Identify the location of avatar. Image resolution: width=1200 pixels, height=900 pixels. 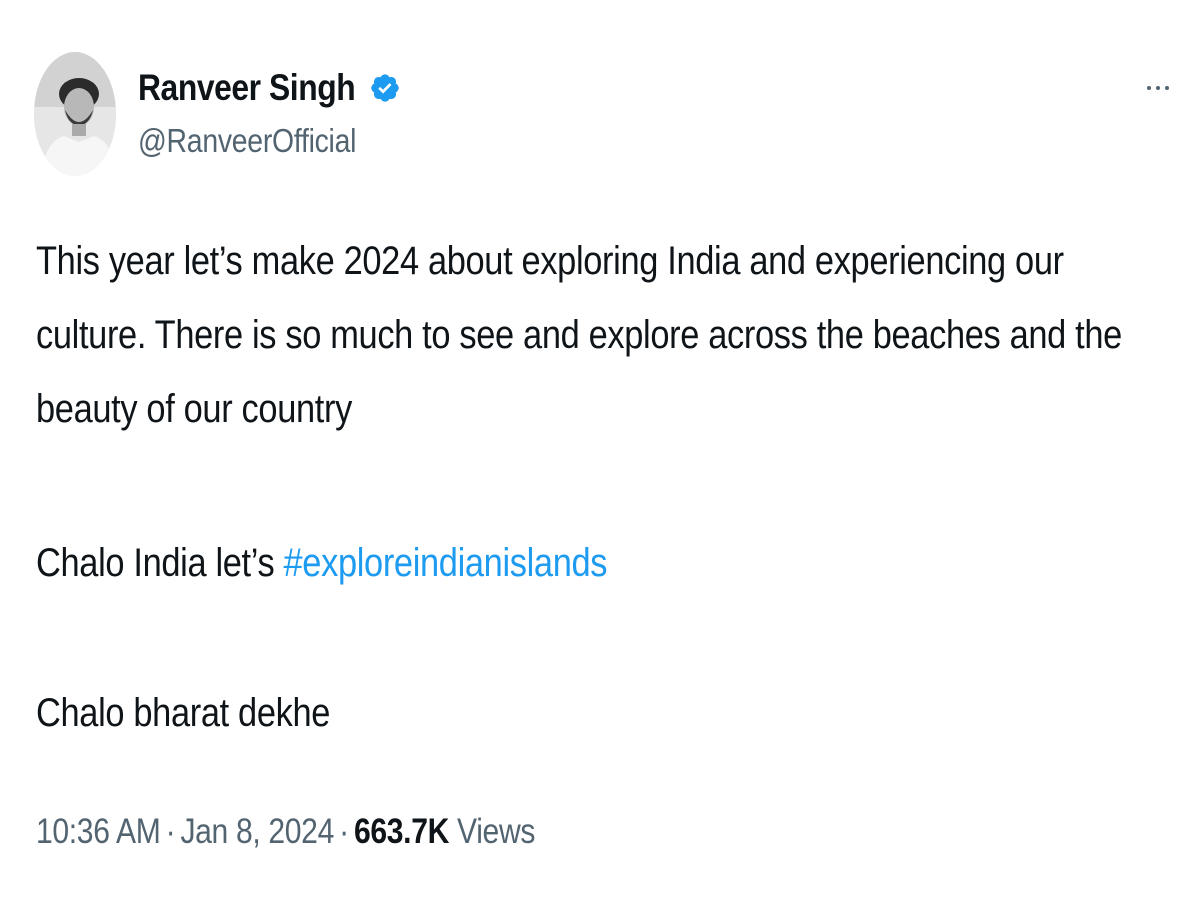
(75, 114).